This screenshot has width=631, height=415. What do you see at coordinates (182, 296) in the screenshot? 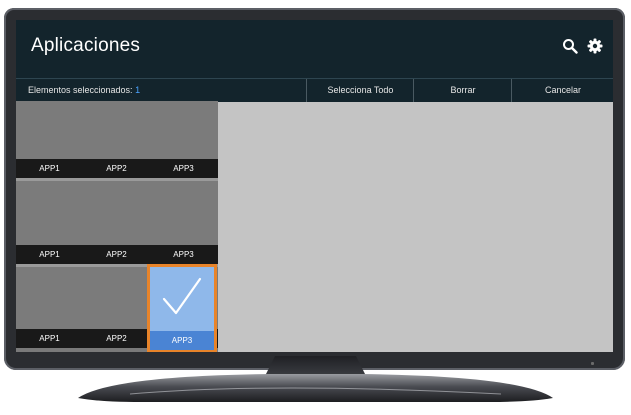
I see `checkmark-icon` at bounding box center [182, 296].